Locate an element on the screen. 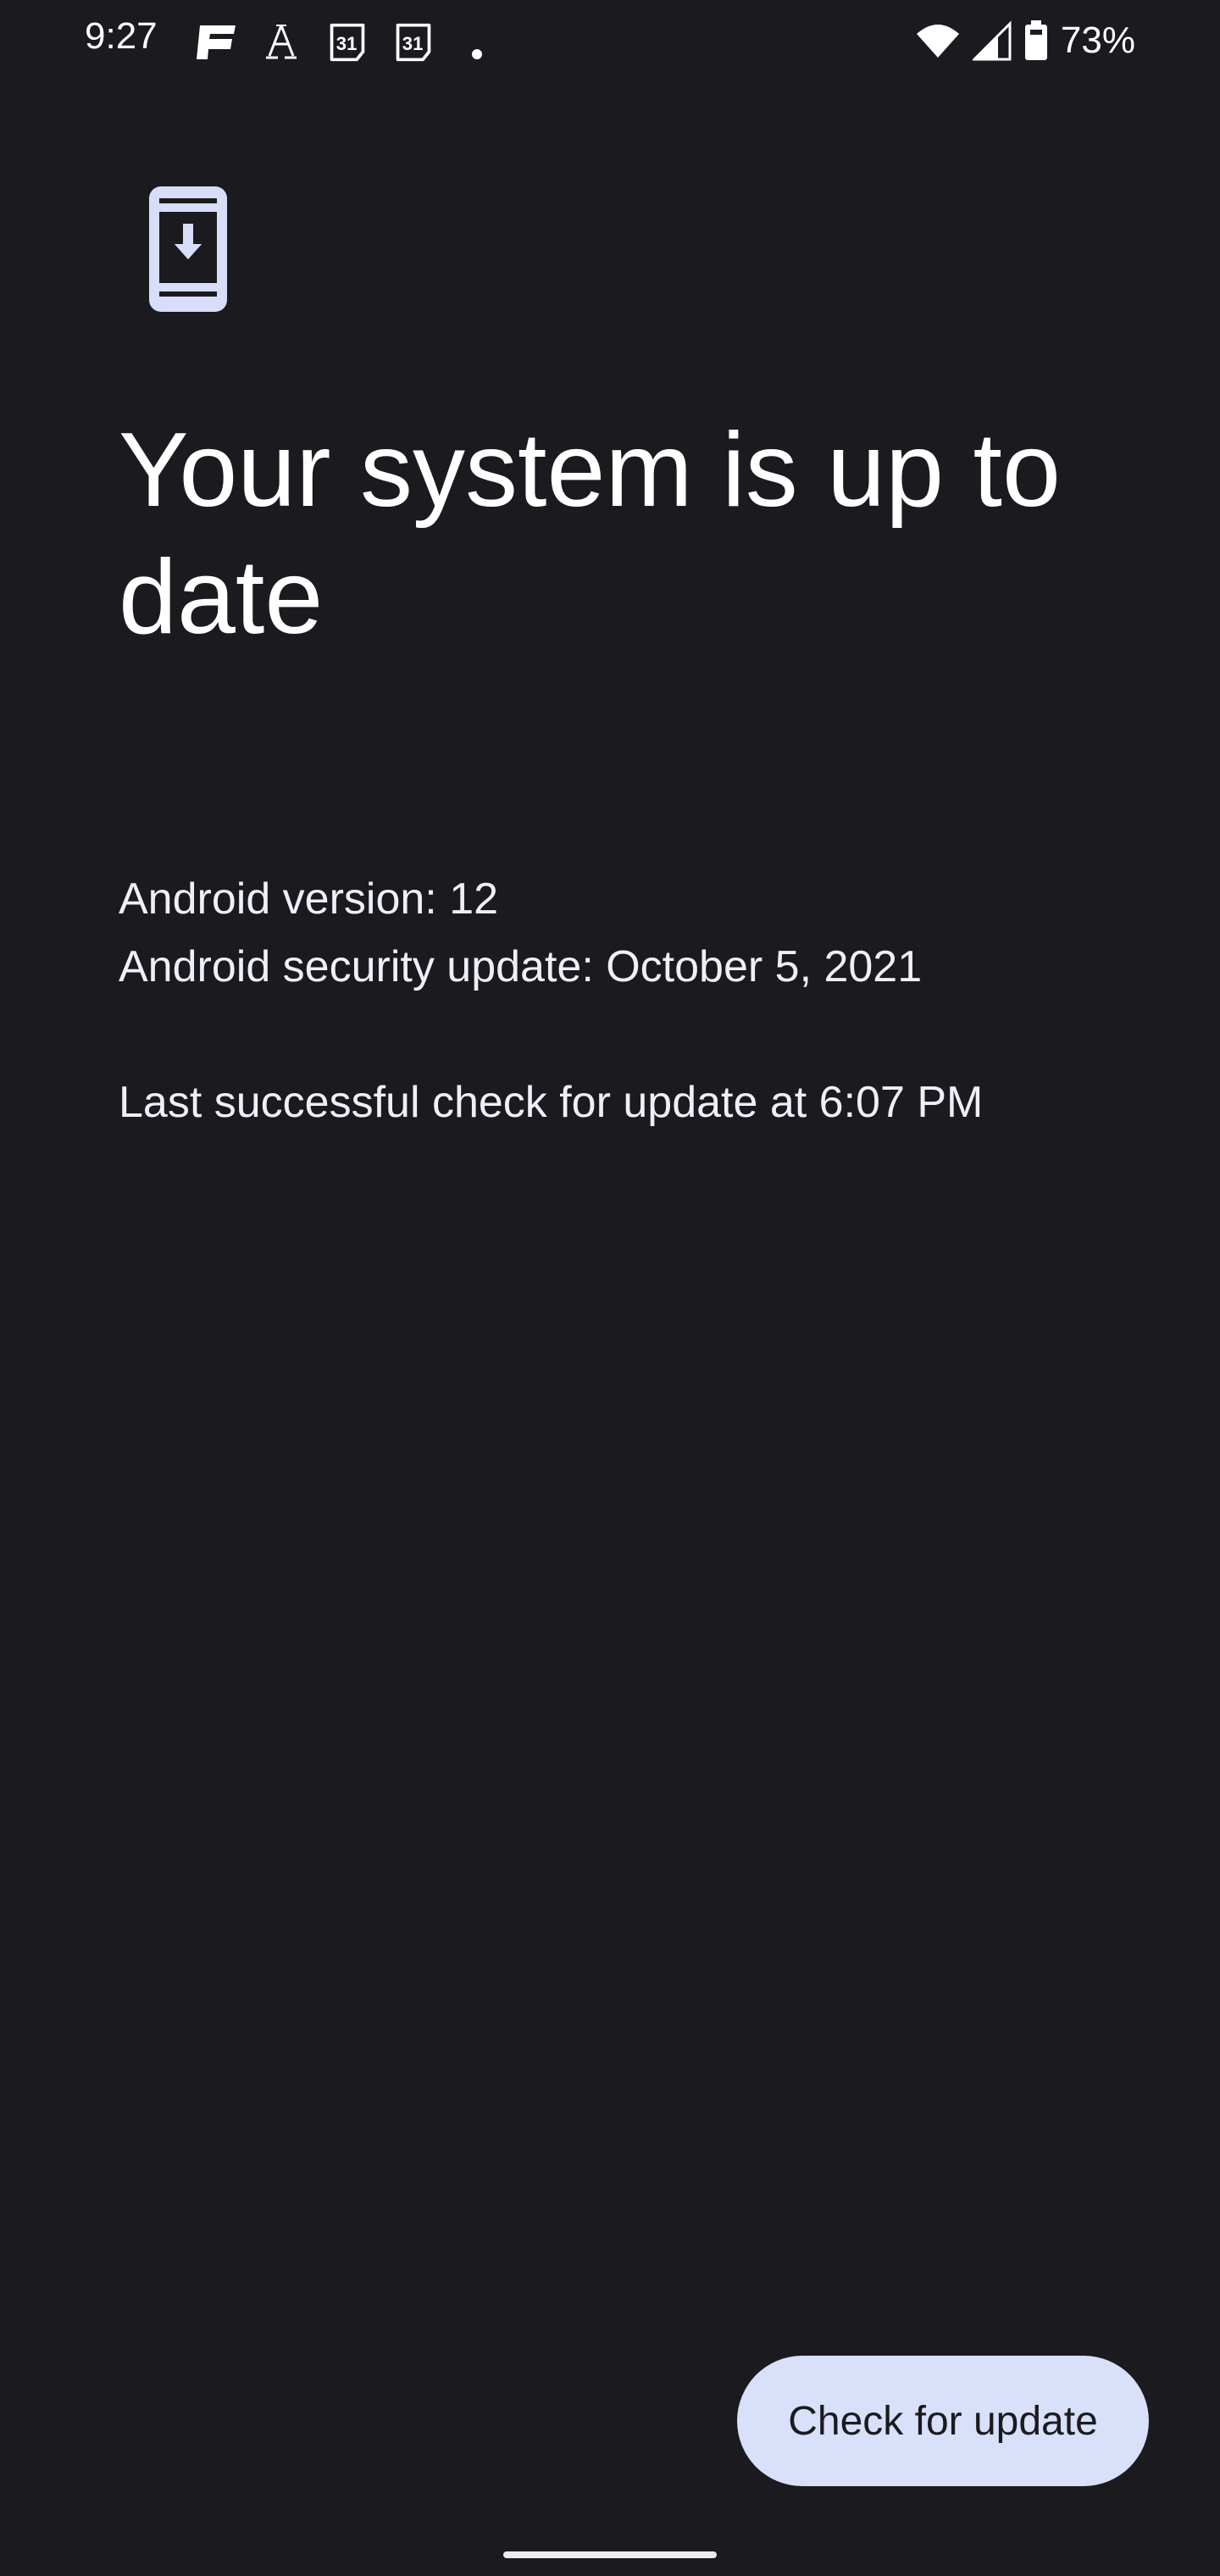 The width and height of the screenshot is (1220, 2576). espn-icon is located at coordinates (216, 42).